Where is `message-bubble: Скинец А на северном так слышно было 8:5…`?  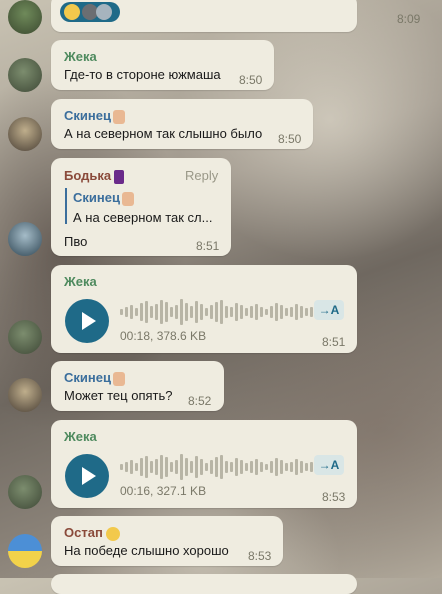 message-bubble: Скинец А на северном так слышно было 8:5… is located at coordinates (182, 124).